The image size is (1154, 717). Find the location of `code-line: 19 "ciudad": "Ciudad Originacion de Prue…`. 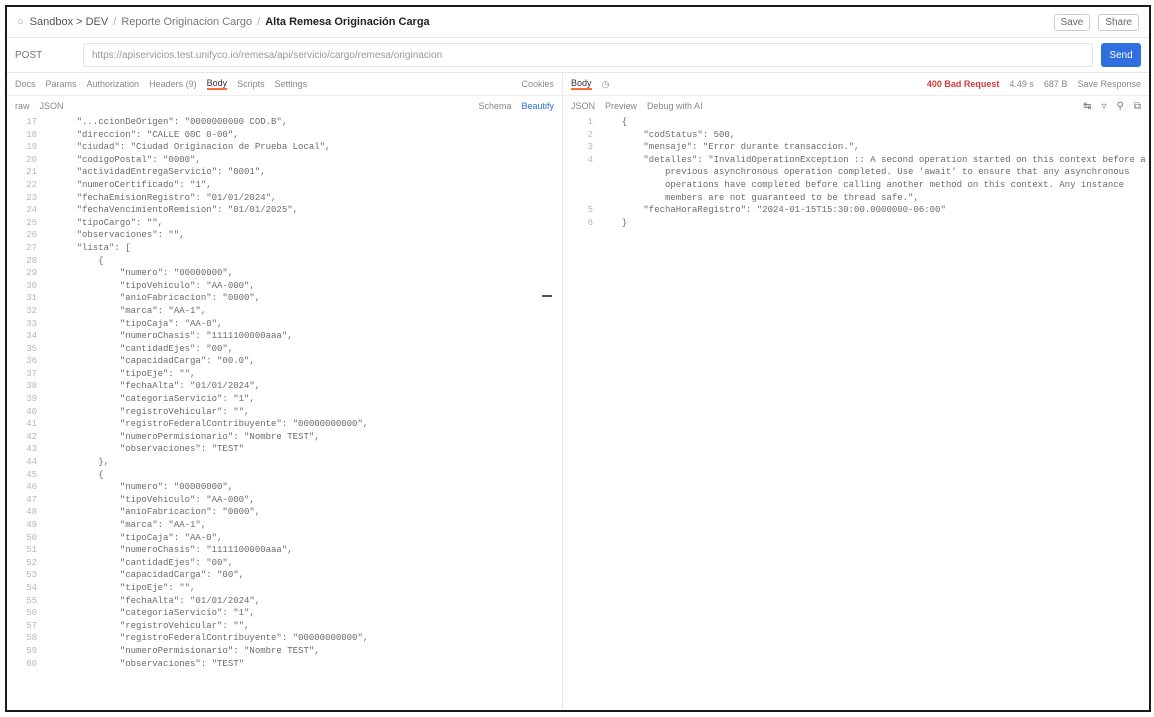

code-line: 19 "ciudad": "Ciudad Originacion de Prue… is located at coordinates (284, 147).